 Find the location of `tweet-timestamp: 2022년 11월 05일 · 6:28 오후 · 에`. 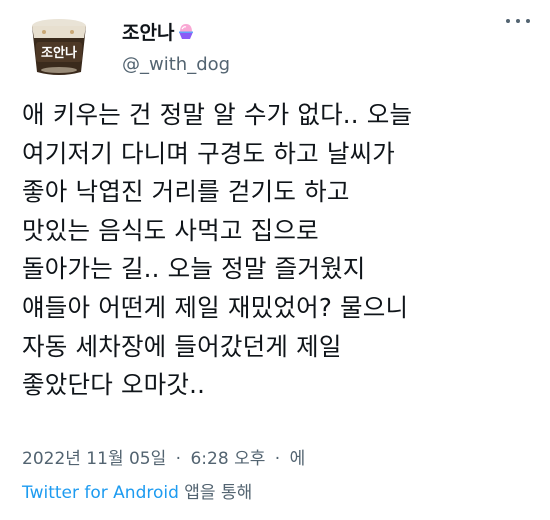

tweet-timestamp: 2022년 11월 05일 · 6:28 오후 · 에 is located at coordinates (164, 456).